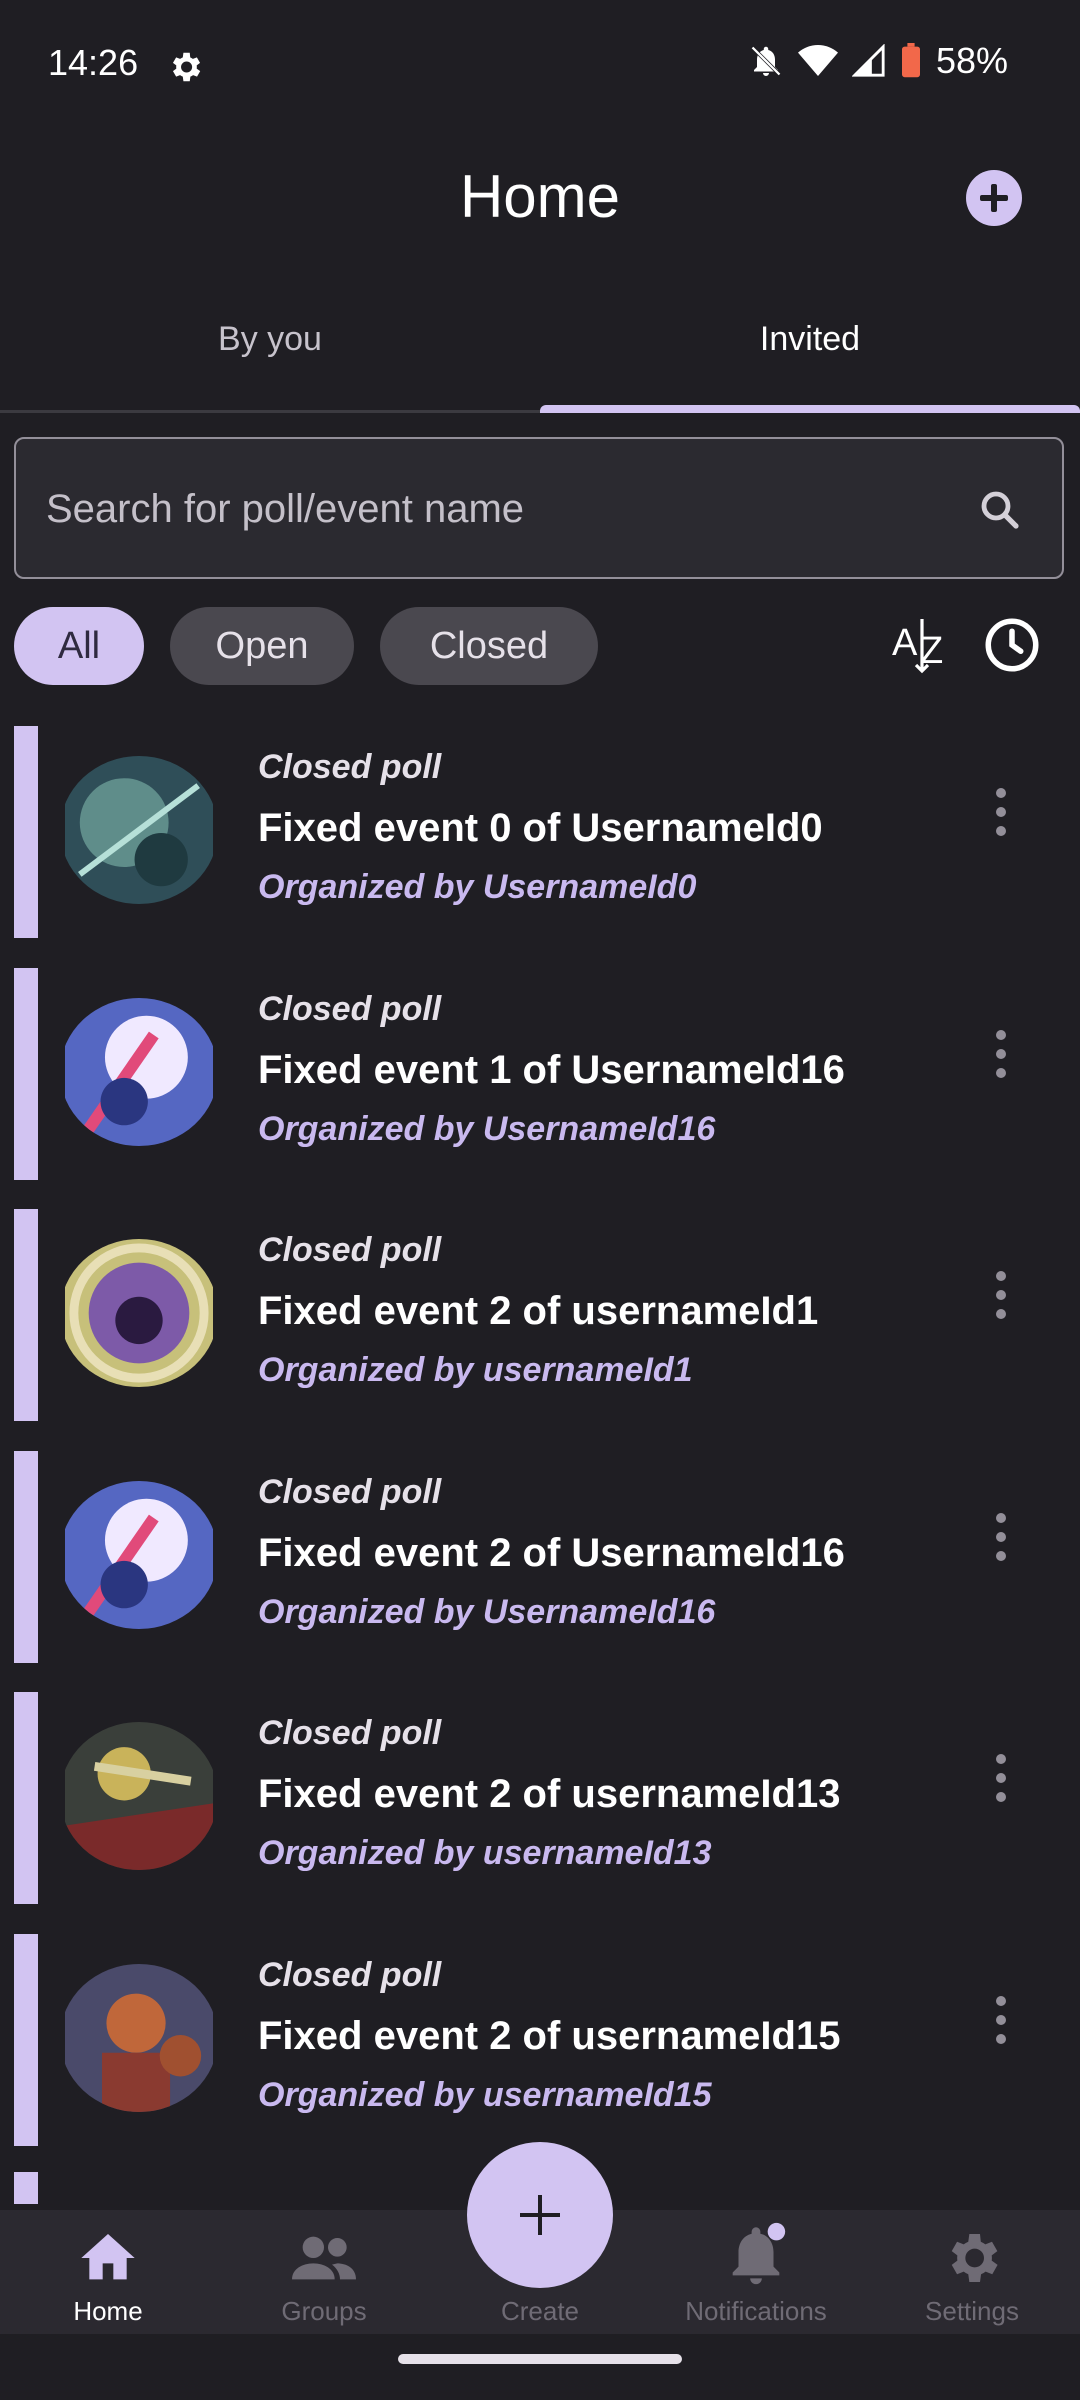 The width and height of the screenshot is (1080, 2400). What do you see at coordinates (817, 60) in the screenshot?
I see `wifi-icon` at bounding box center [817, 60].